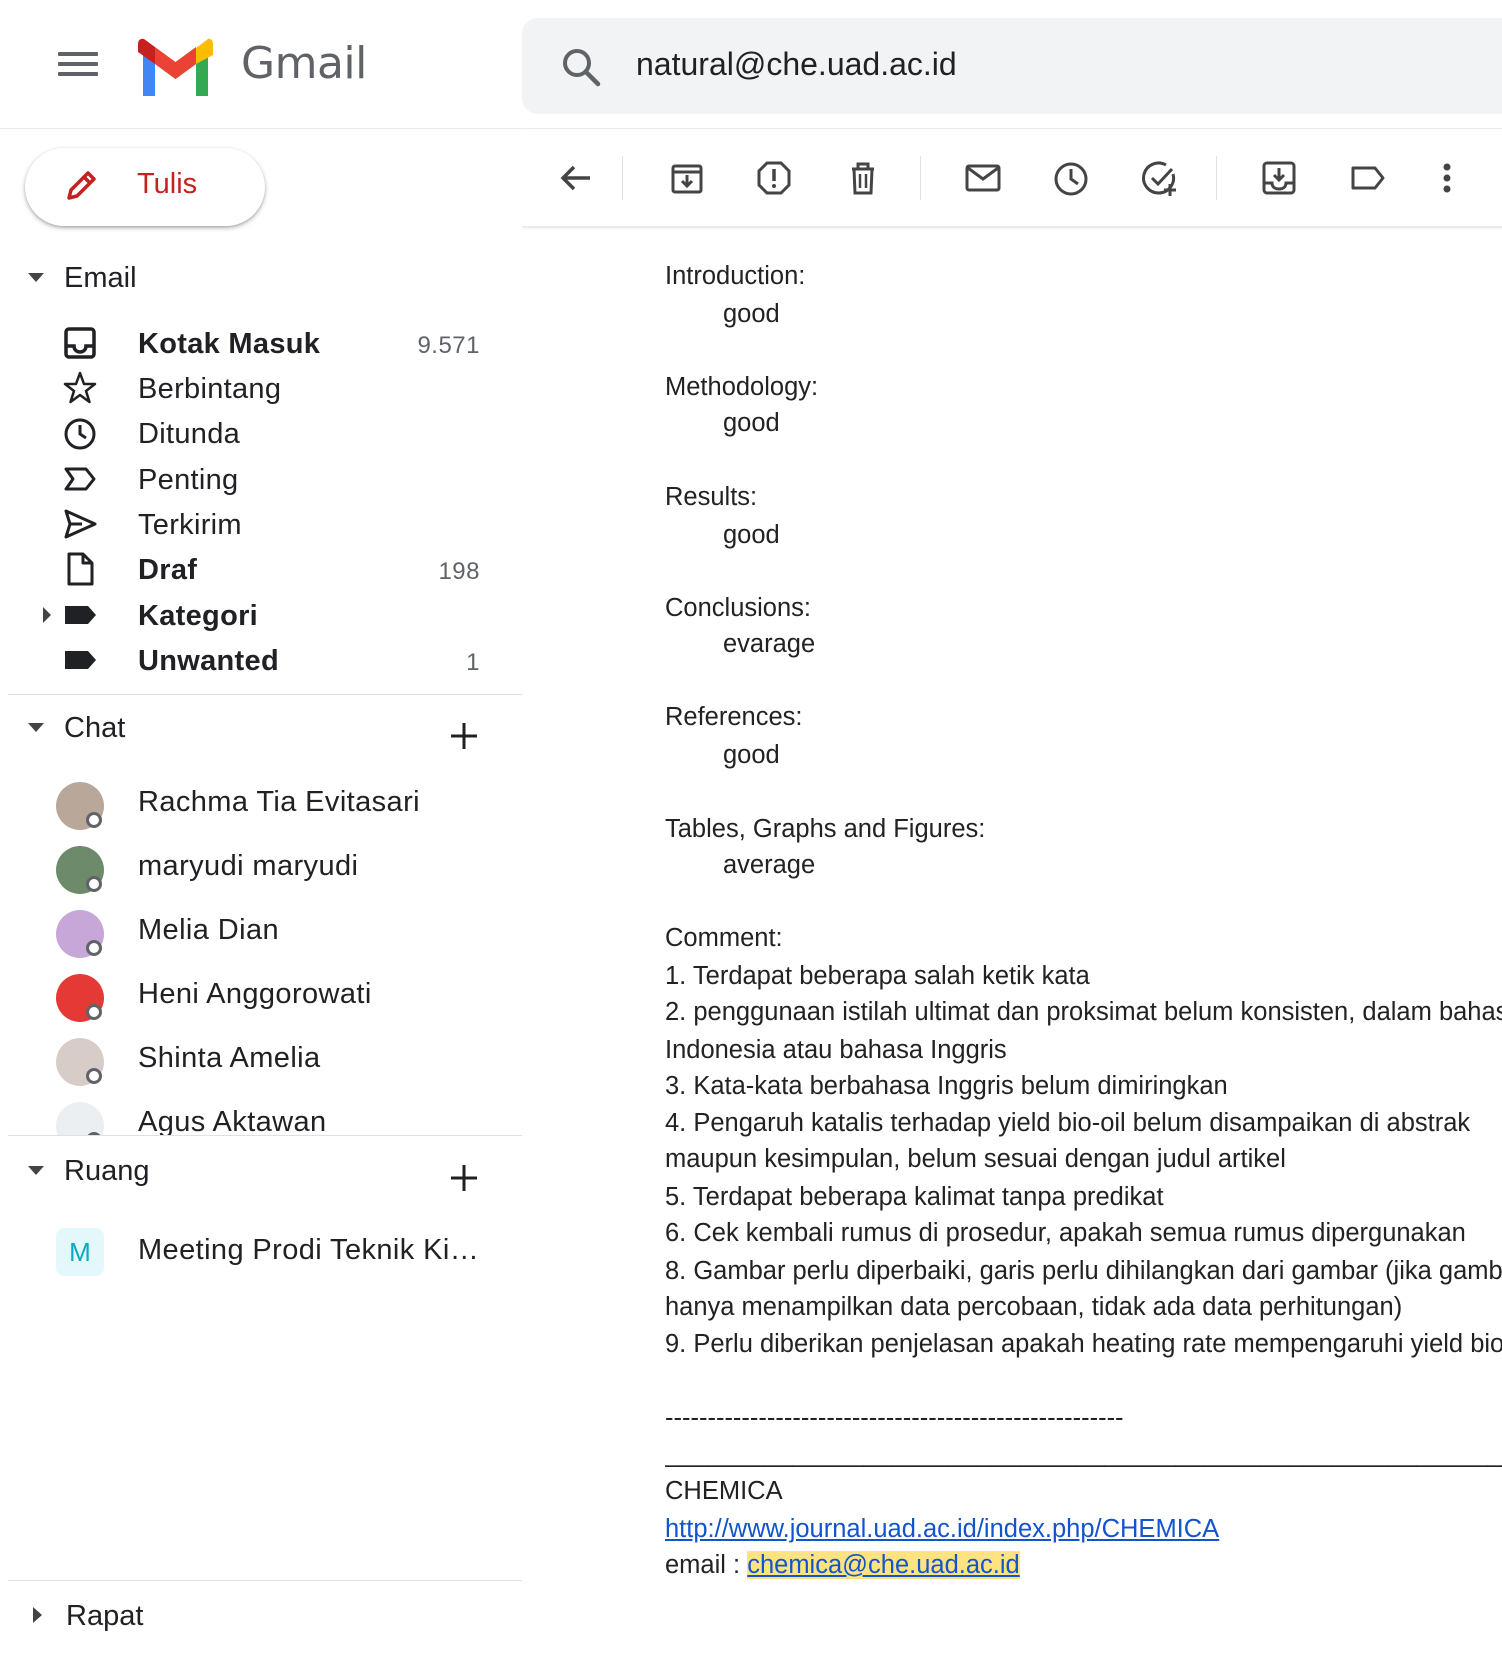  What do you see at coordinates (188, 480) in the screenshot?
I see `nav-label: Penting` at bounding box center [188, 480].